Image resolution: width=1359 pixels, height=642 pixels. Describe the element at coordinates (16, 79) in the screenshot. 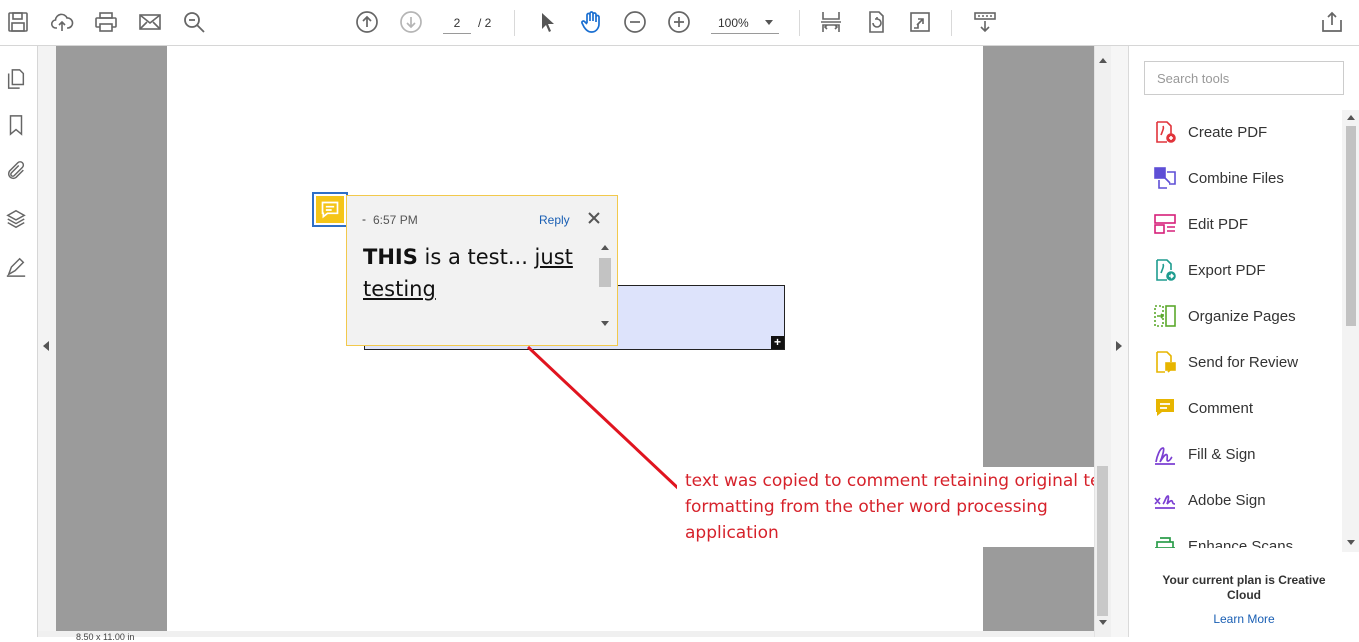

I see `page-thumbnails-icon` at that location.